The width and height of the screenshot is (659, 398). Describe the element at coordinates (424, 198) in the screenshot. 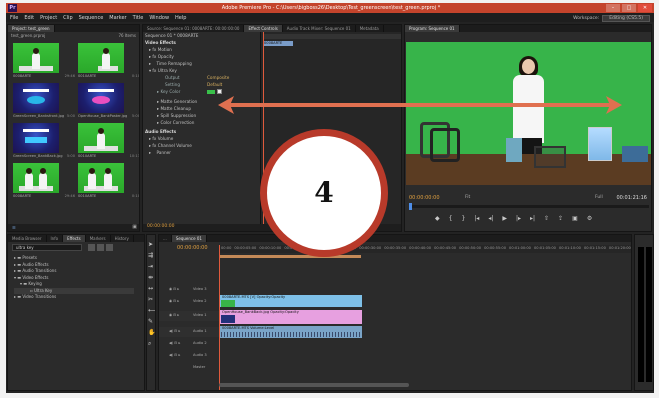

I see `program-timecode: 00:00:00:00` at that location.